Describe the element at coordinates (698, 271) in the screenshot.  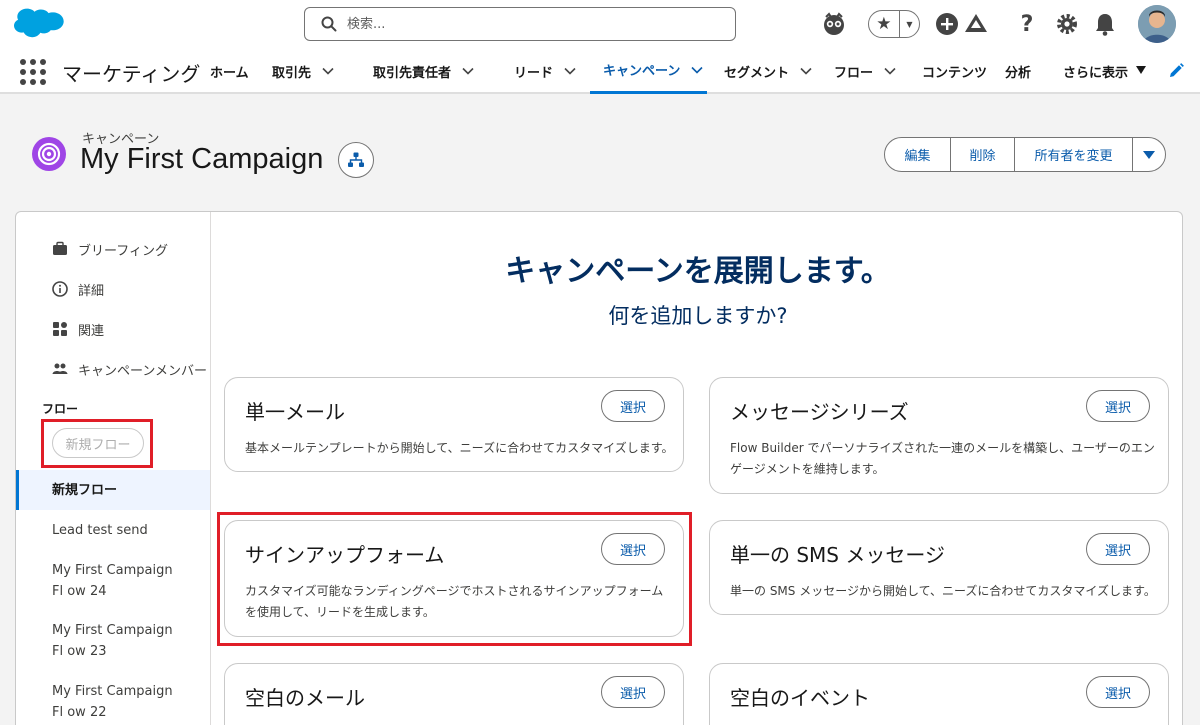
I see `content-title: キャンペーンを展開します。` at that location.